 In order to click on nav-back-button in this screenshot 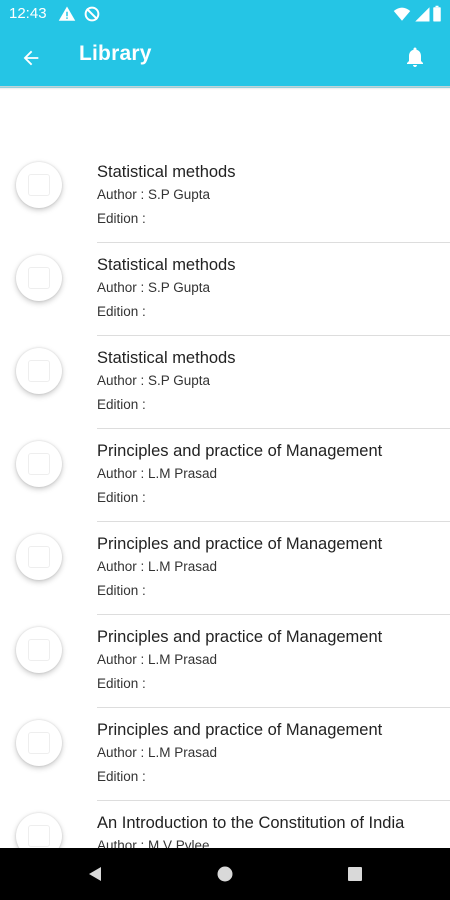, I will do `click(95, 874)`.